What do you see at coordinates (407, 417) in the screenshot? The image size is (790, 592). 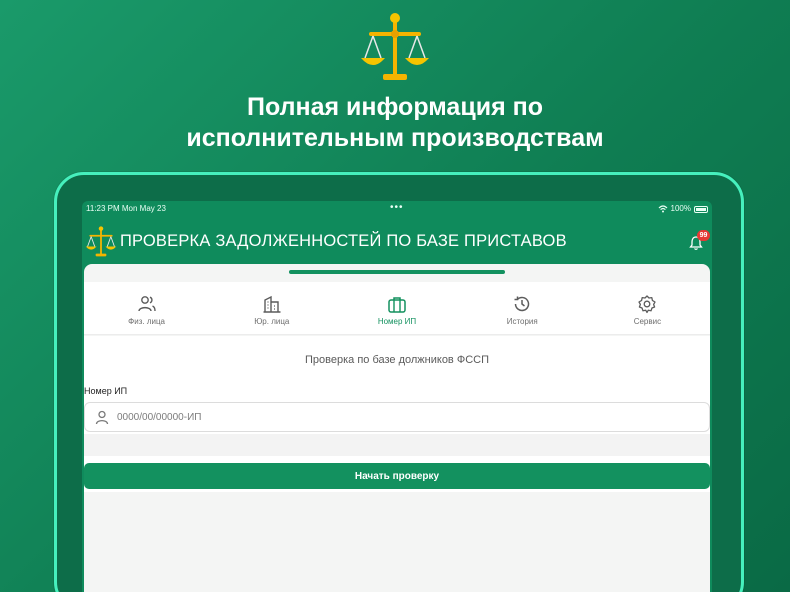 I see `case-number-input` at bounding box center [407, 417].